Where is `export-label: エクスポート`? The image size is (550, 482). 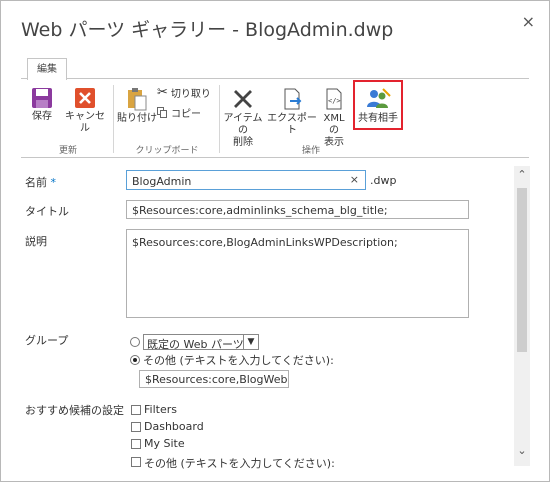 export-label: エクスポート is located at coordinates (292, 124).